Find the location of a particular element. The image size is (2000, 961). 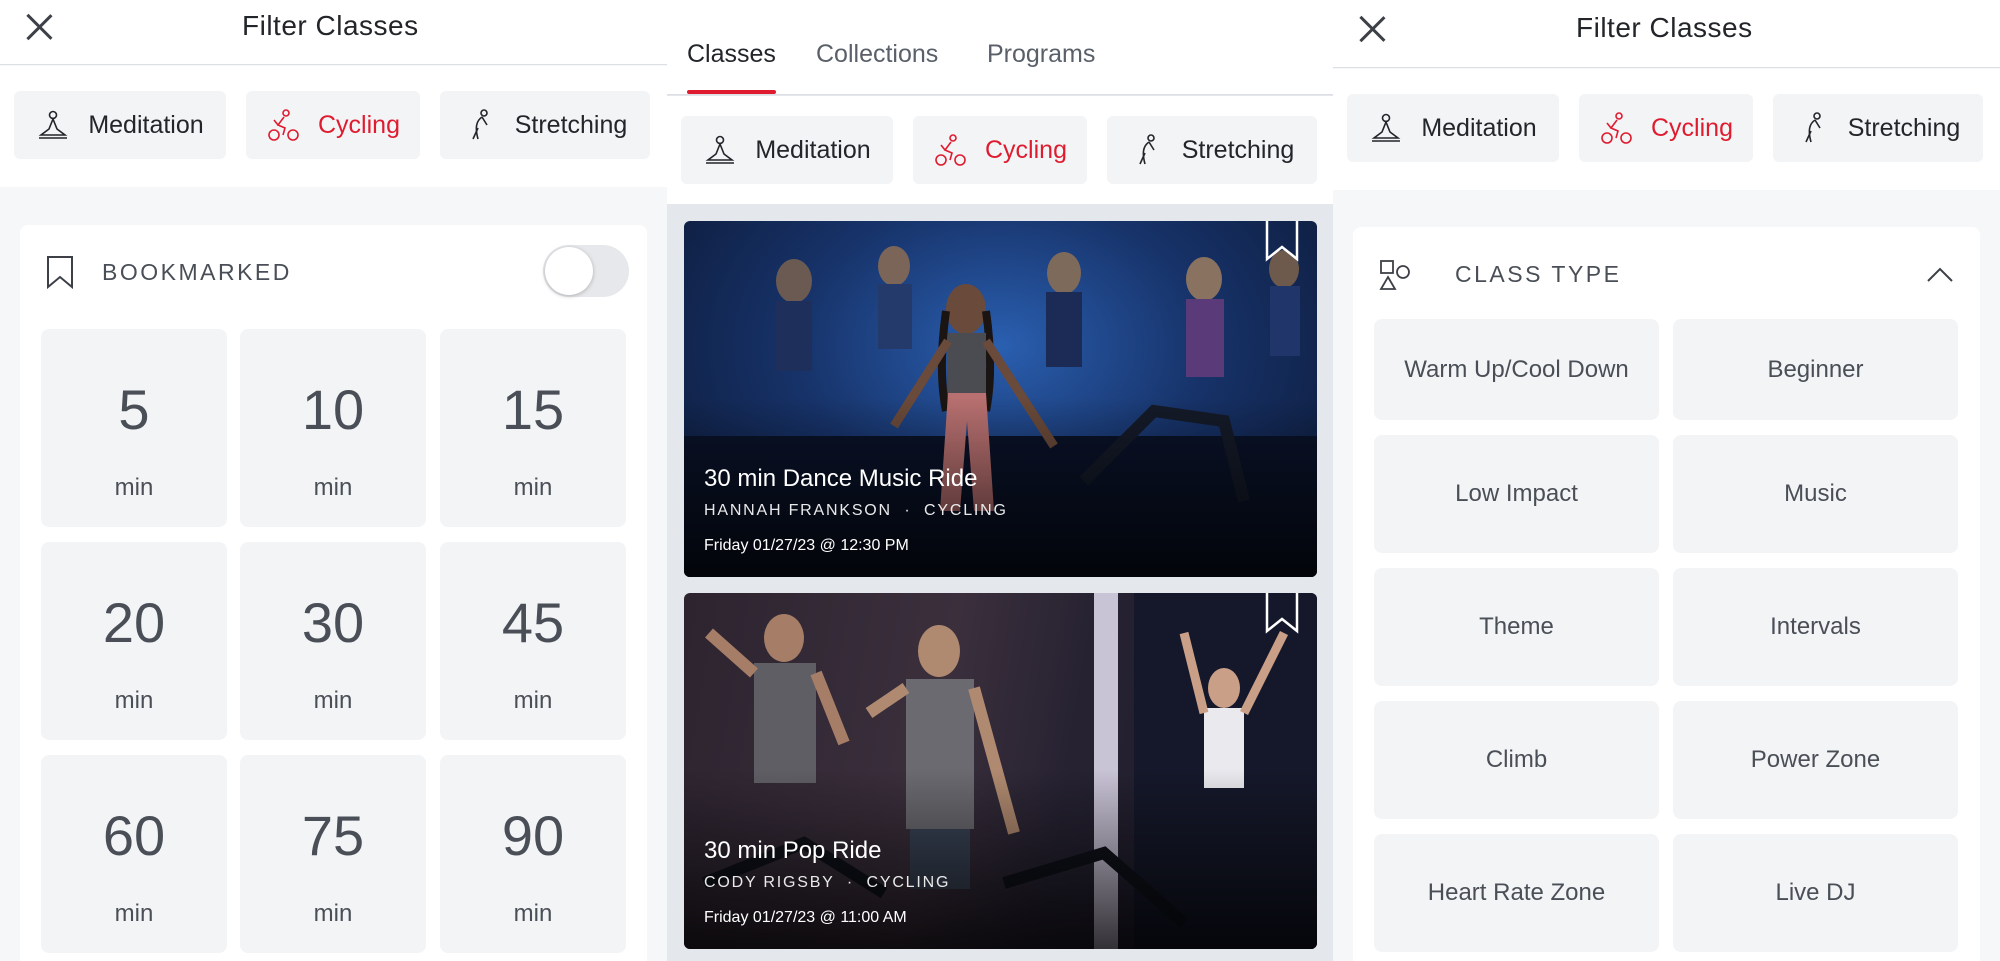

class-type-section-header: CLASS TYPE is located at coordinates (1666, 273).